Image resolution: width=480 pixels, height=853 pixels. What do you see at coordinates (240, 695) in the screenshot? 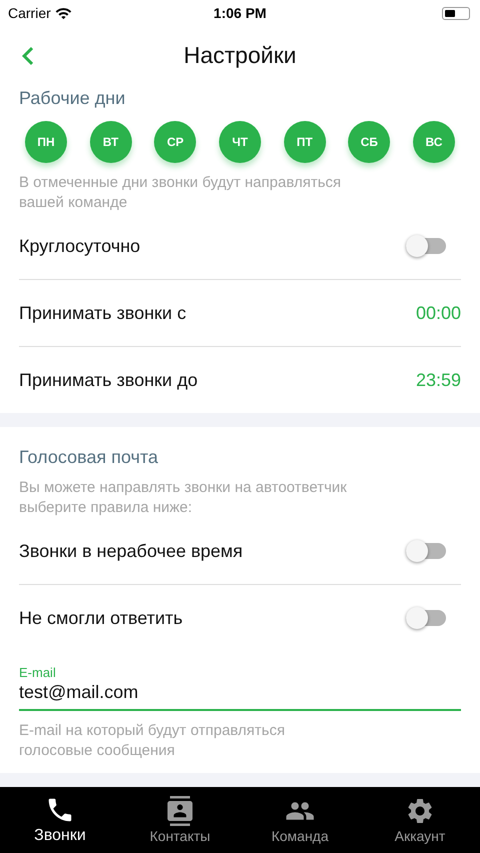
I see `email-field: test@mail.com` at bounding box center [240, 695].